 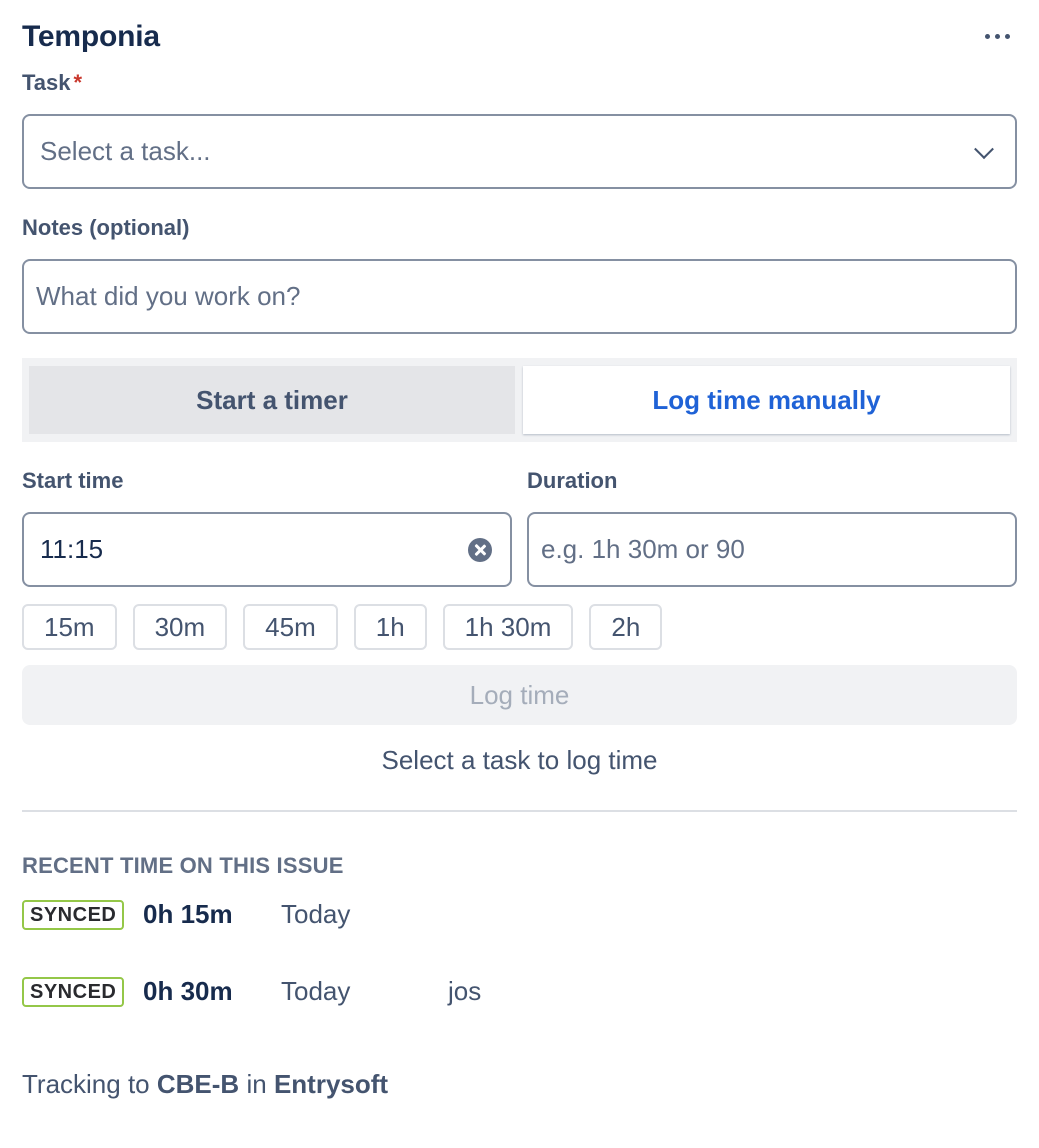 I want to click on quick-duration-1h: 1h, so click(x=390, y=627).